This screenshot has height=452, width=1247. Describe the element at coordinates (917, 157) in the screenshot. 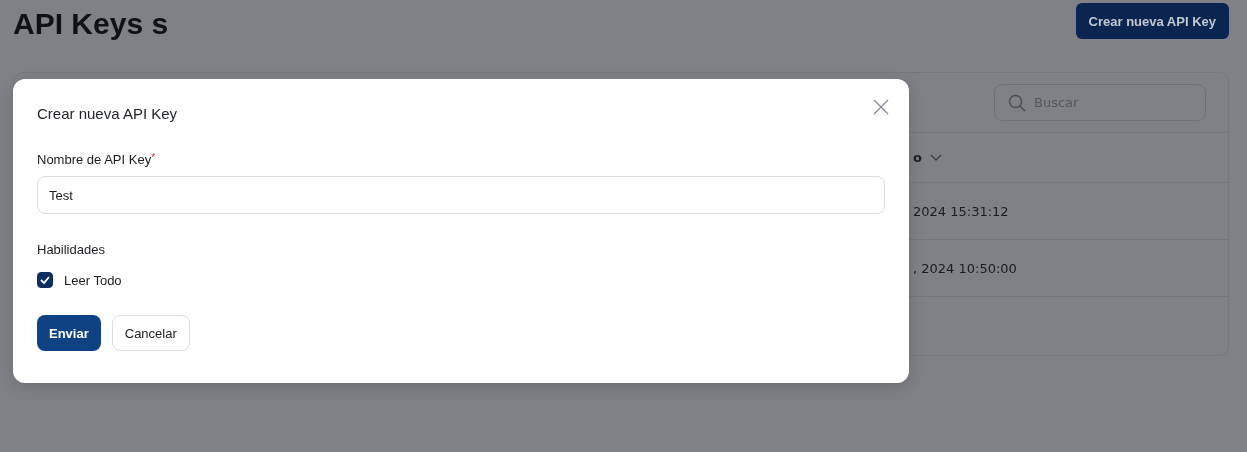

I see `column-header: o` at that location.